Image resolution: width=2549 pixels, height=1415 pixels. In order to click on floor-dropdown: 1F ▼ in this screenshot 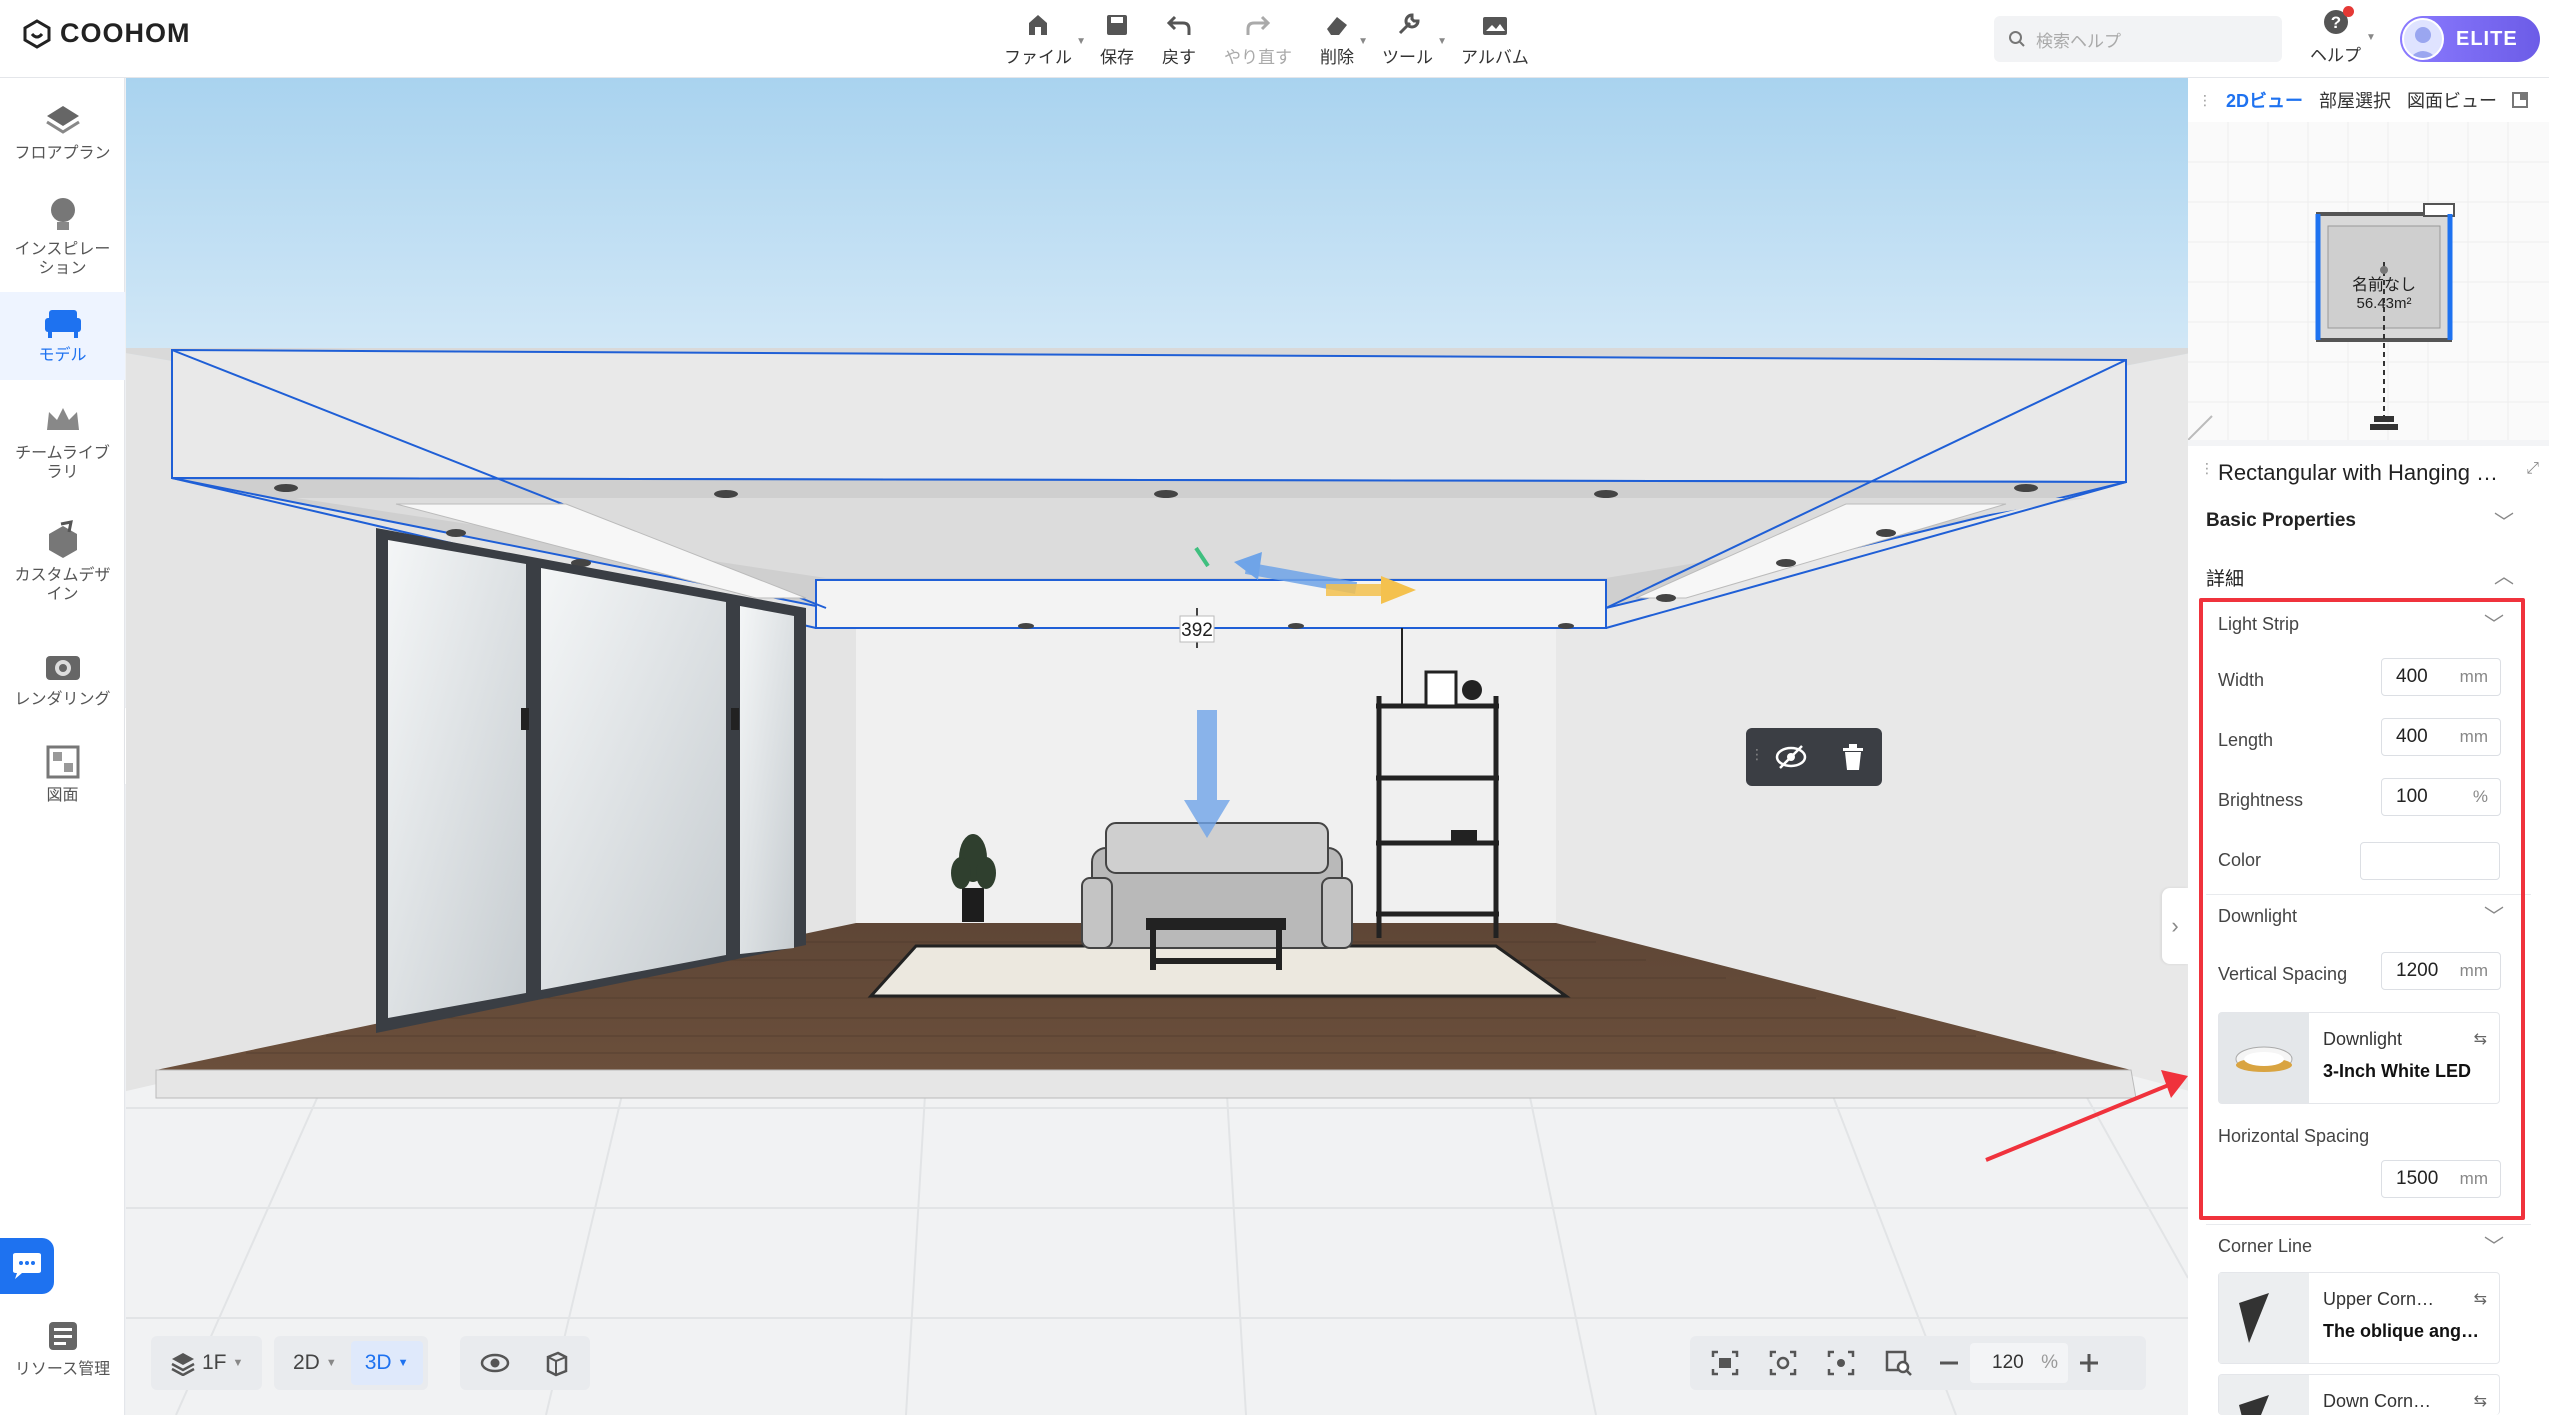, I will do `click(206, 1363)`.